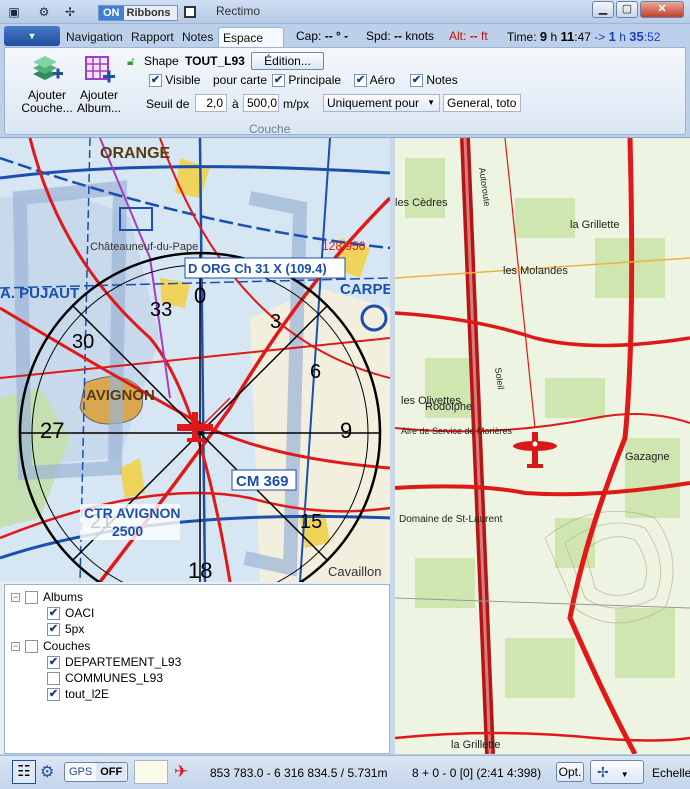  I want to click on notes-checkbox: ✔ Notes, so click(434, 80).